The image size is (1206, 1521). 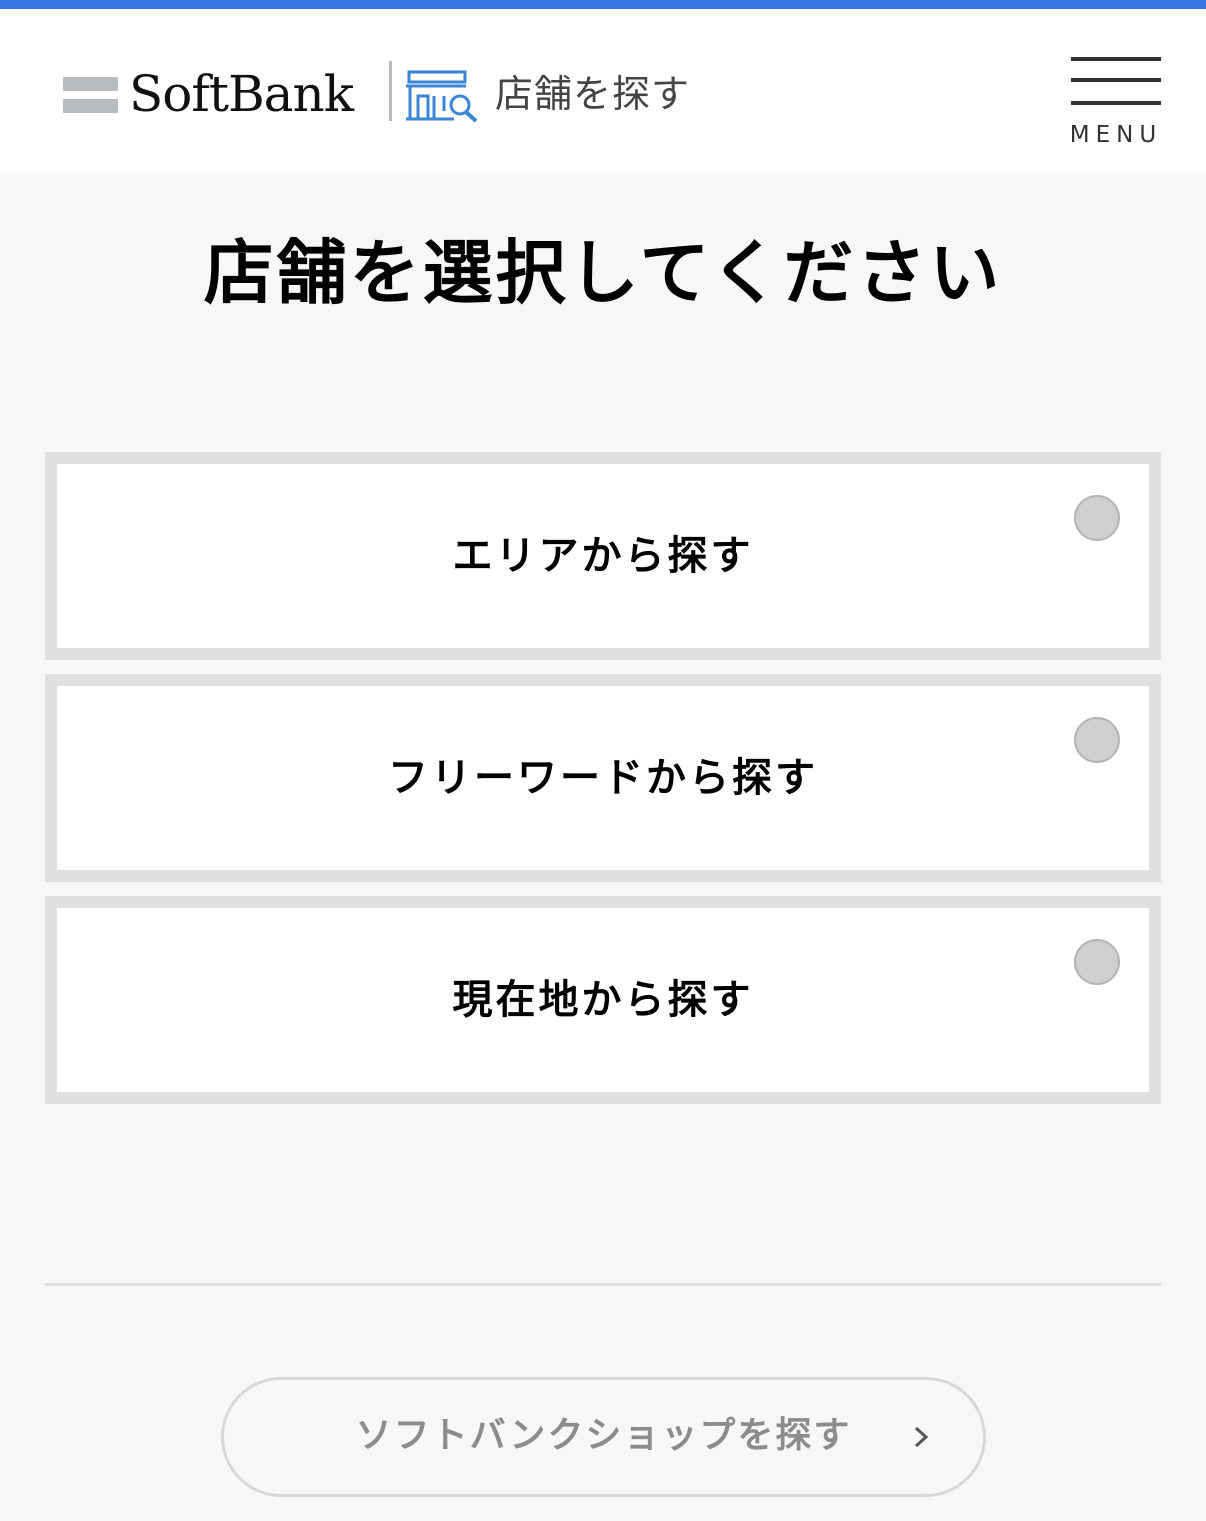 What do you see at coordinates (1116, 59) in the screenshot?
I see `hamburger-icon` at bounding box center [1116, 59].